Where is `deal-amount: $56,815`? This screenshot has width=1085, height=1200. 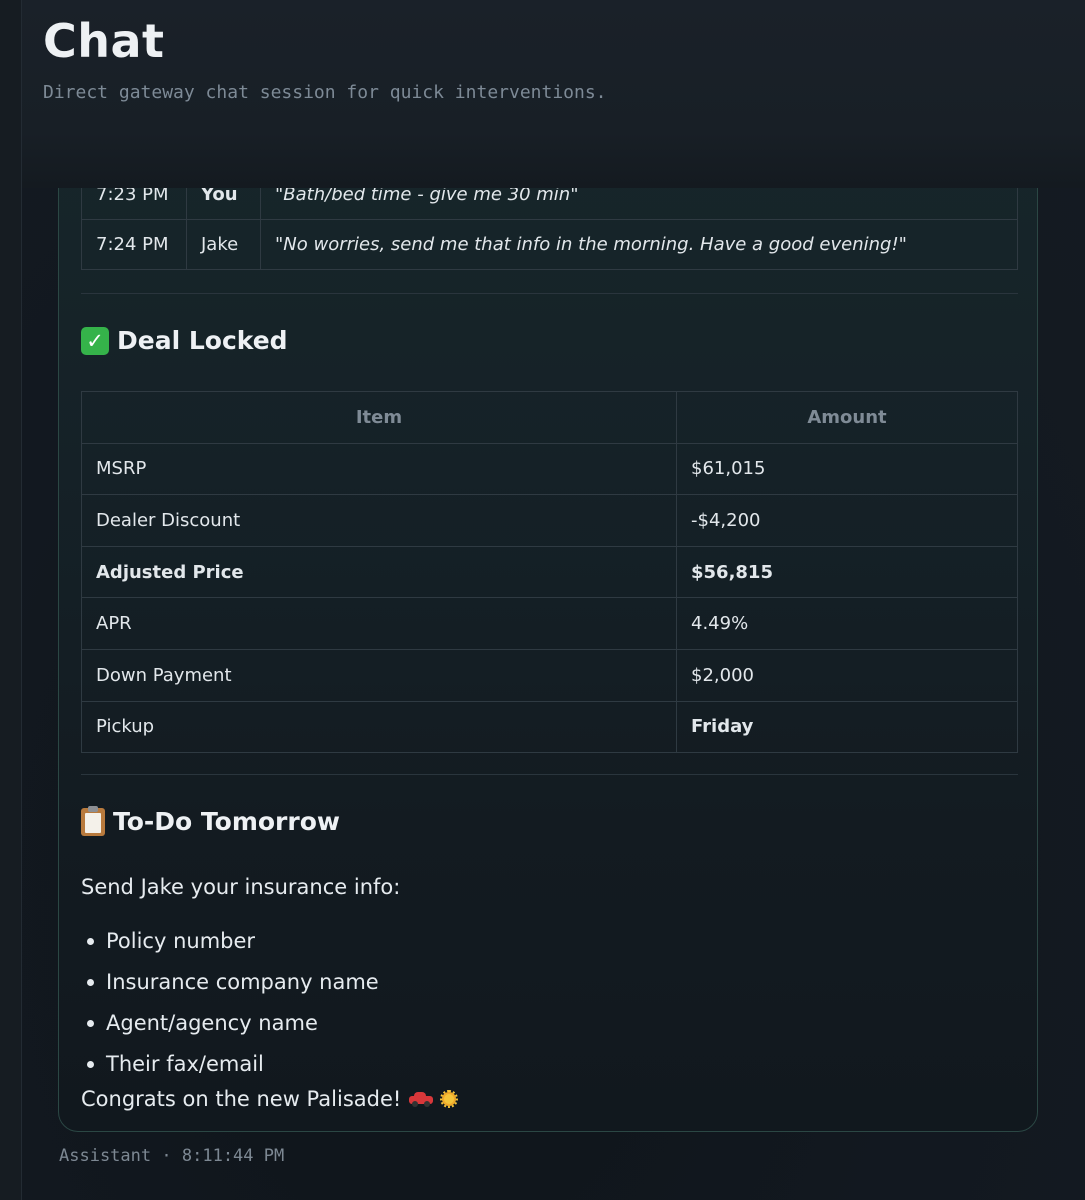
deal-amount: $56,815 is located at coordinates (847, 572).